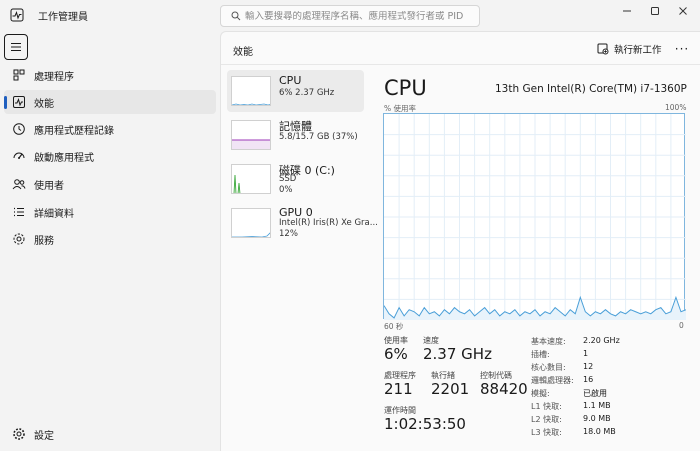 Image resolution: width=700 pixels, height=451 pixels. What do you see at coordinates (251, 91) in the screenshot?
I see `cpu-thumbnail` at bounding box center [251, 91].